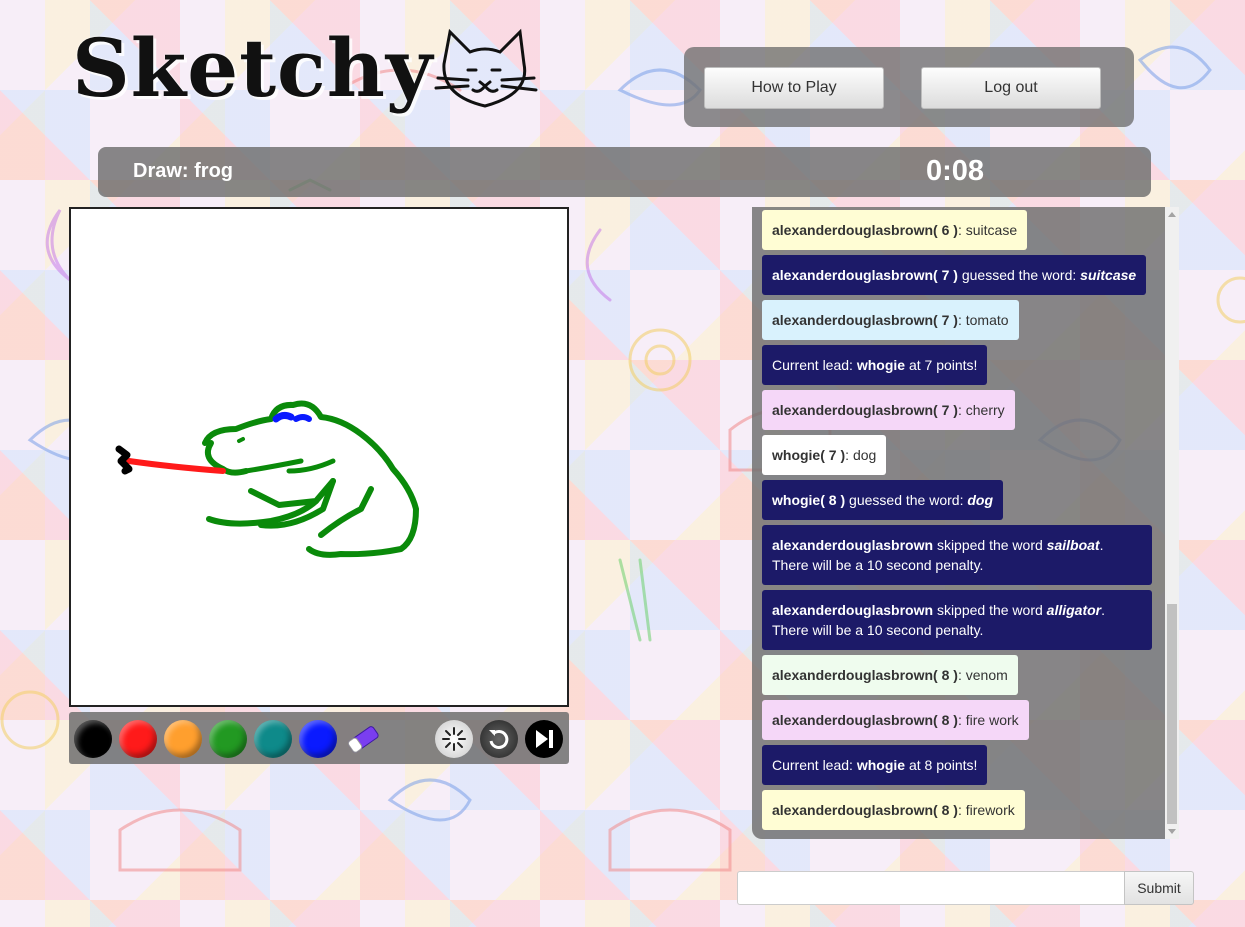 This screenshot has width=1245, height=927. I want to click on color-teal-swatch, so click(273, 739).